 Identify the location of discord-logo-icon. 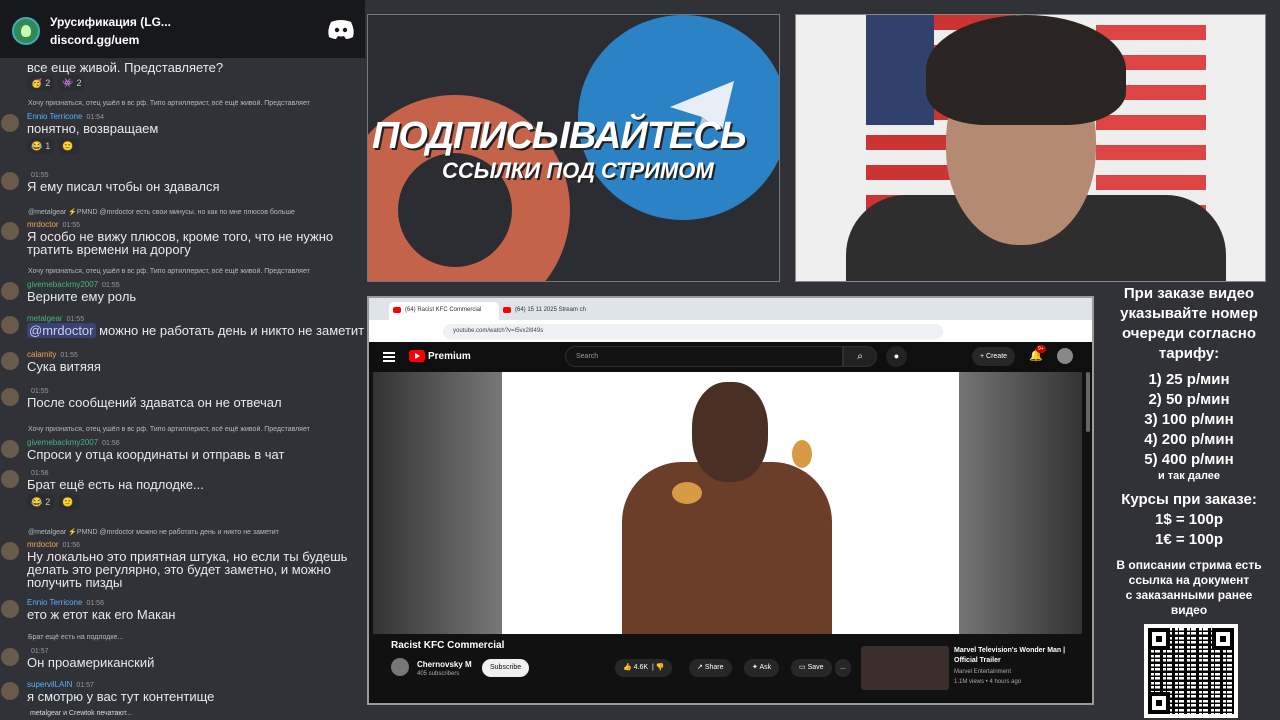
(341, 29).